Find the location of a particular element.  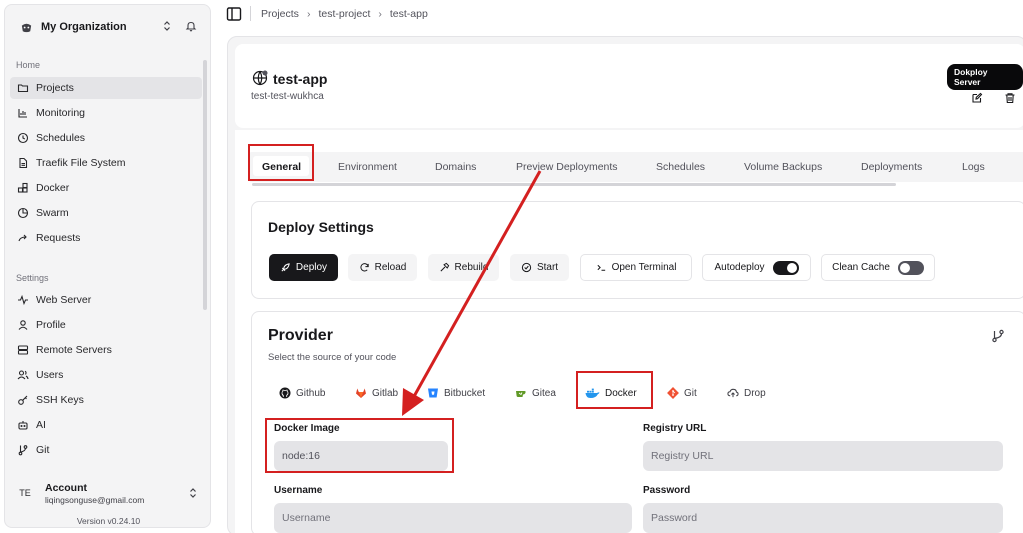

tab-schedules: Schedules is located at coordinates (680, 167).